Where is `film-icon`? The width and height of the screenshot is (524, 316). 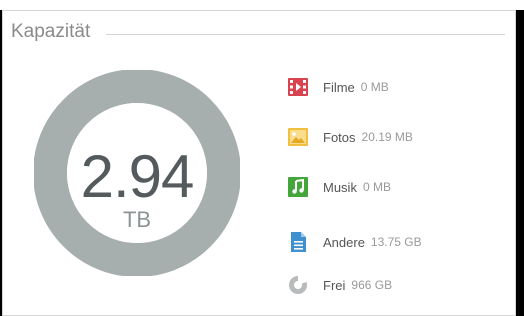 film-icon is located at coordinates (298, 87).